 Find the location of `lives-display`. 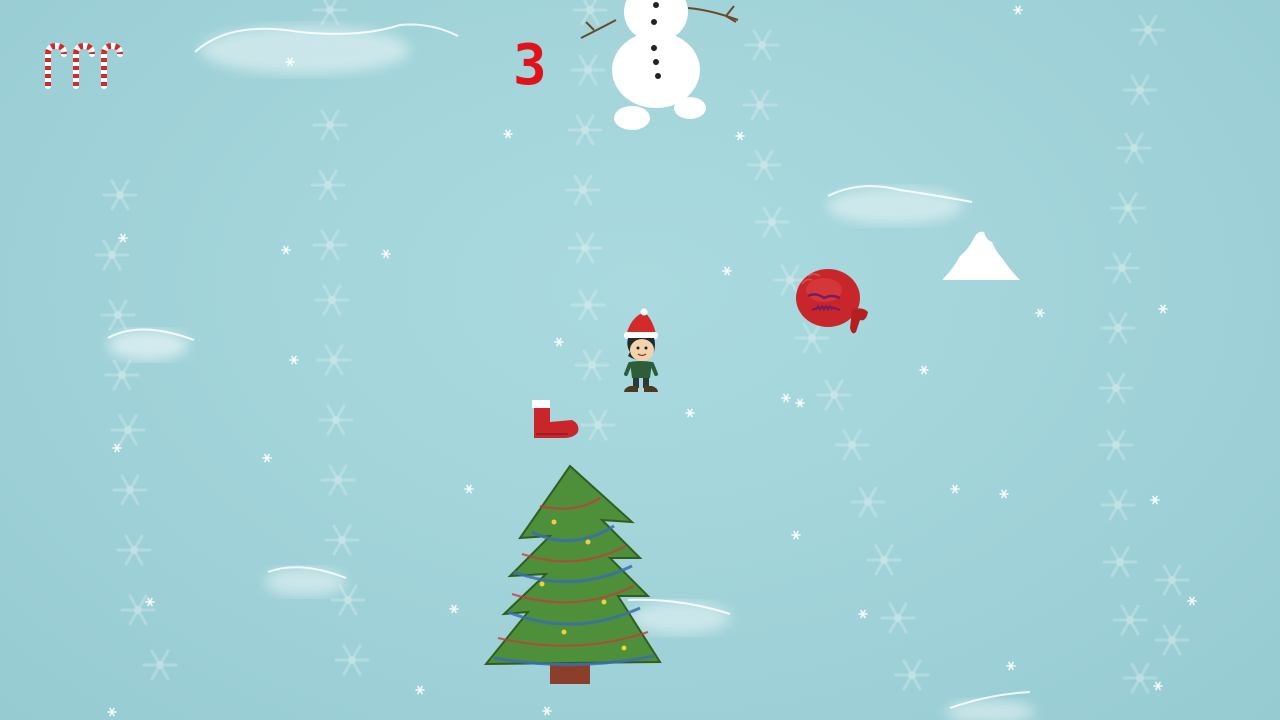

lives-display is located at coordinates (84, 65).